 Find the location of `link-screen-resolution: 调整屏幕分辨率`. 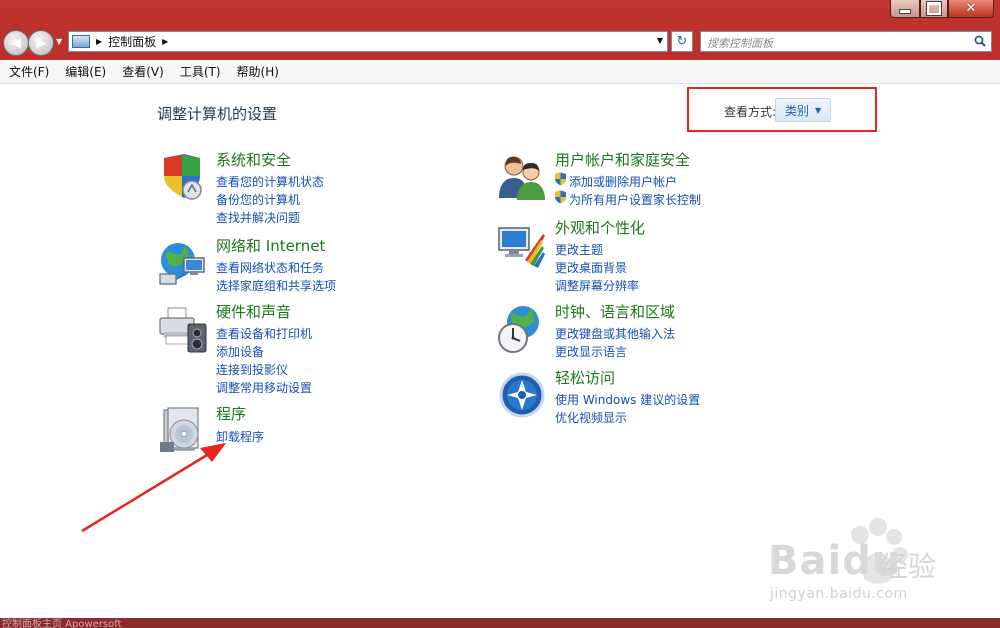

link-screen-resolution: 调整屏幕分辨率 is located at coordinates (597, 285).